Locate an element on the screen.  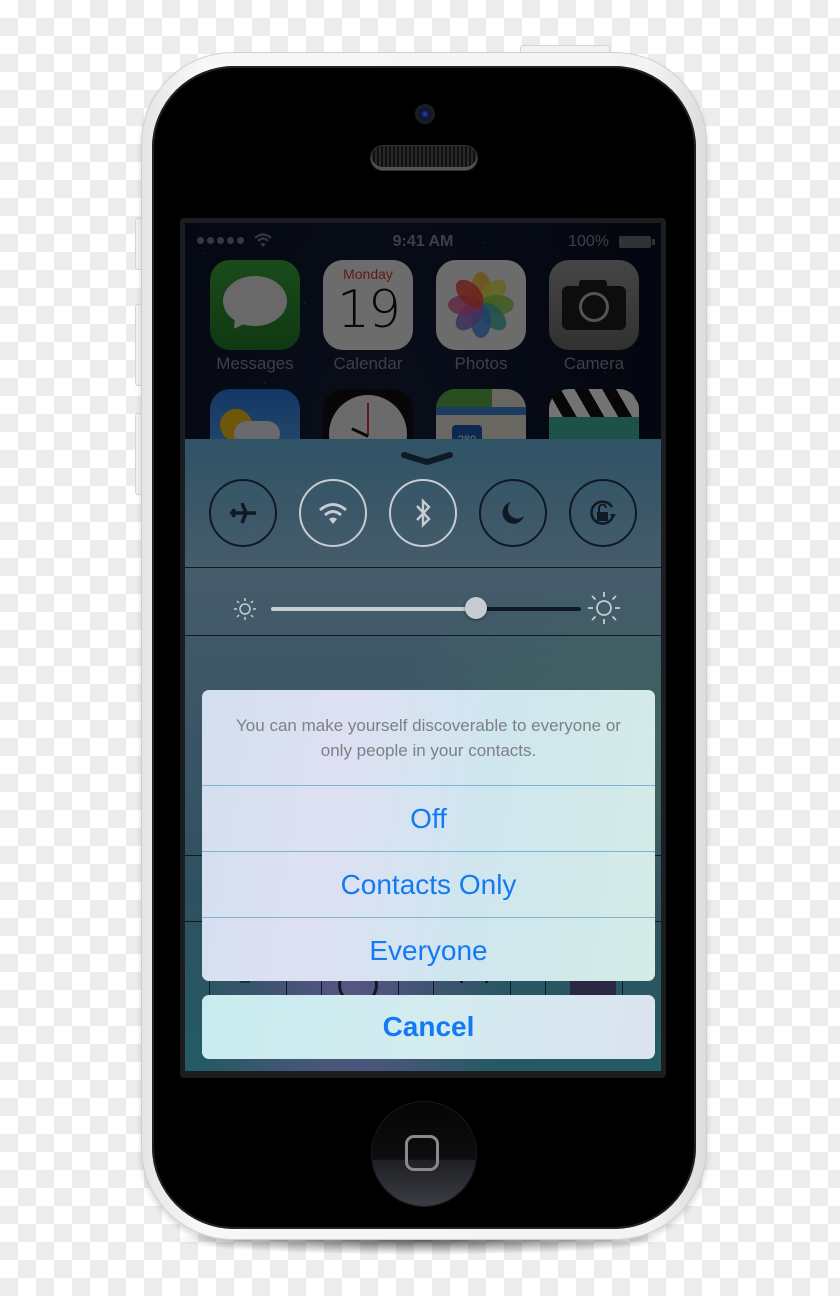
toggle-rotation-lock is located at coordinates (603, 513).